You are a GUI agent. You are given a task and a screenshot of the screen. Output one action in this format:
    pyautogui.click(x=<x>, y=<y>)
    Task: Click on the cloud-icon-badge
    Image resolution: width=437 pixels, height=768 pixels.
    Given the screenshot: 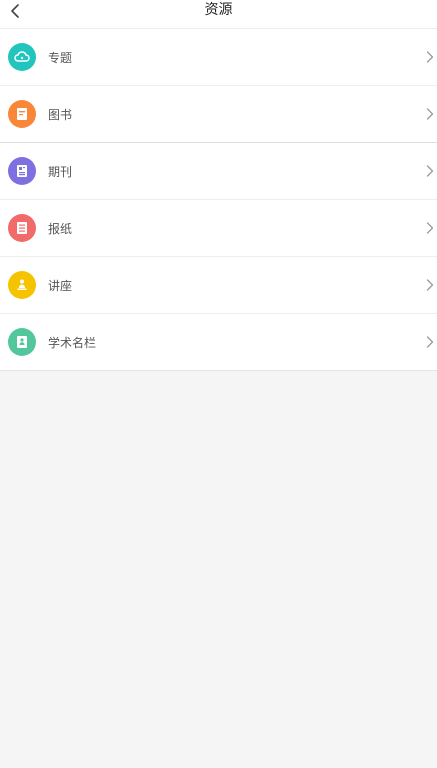 What is the action you would take?
    pyautogui.click(x=22, y=57)
    